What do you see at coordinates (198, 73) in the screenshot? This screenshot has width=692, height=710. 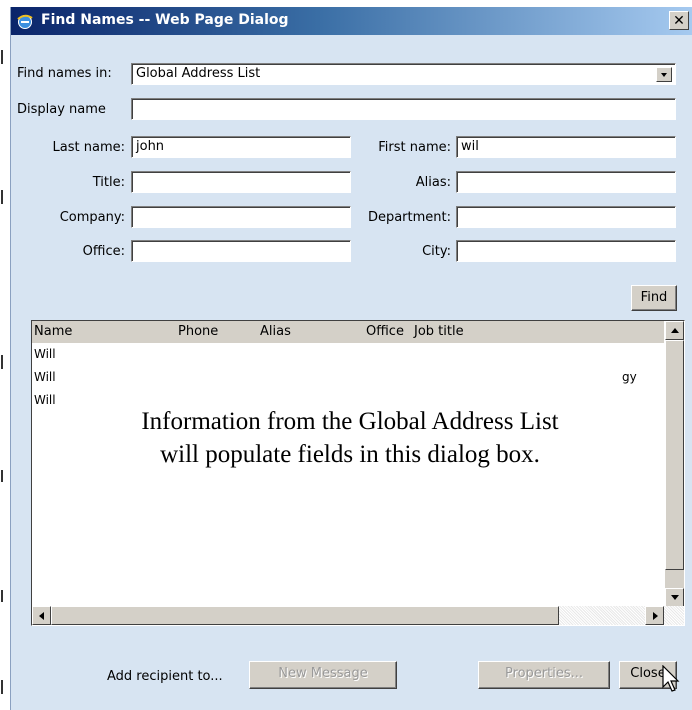 I see `find-in-value: Global Address List` at bounding box center [198, 73].